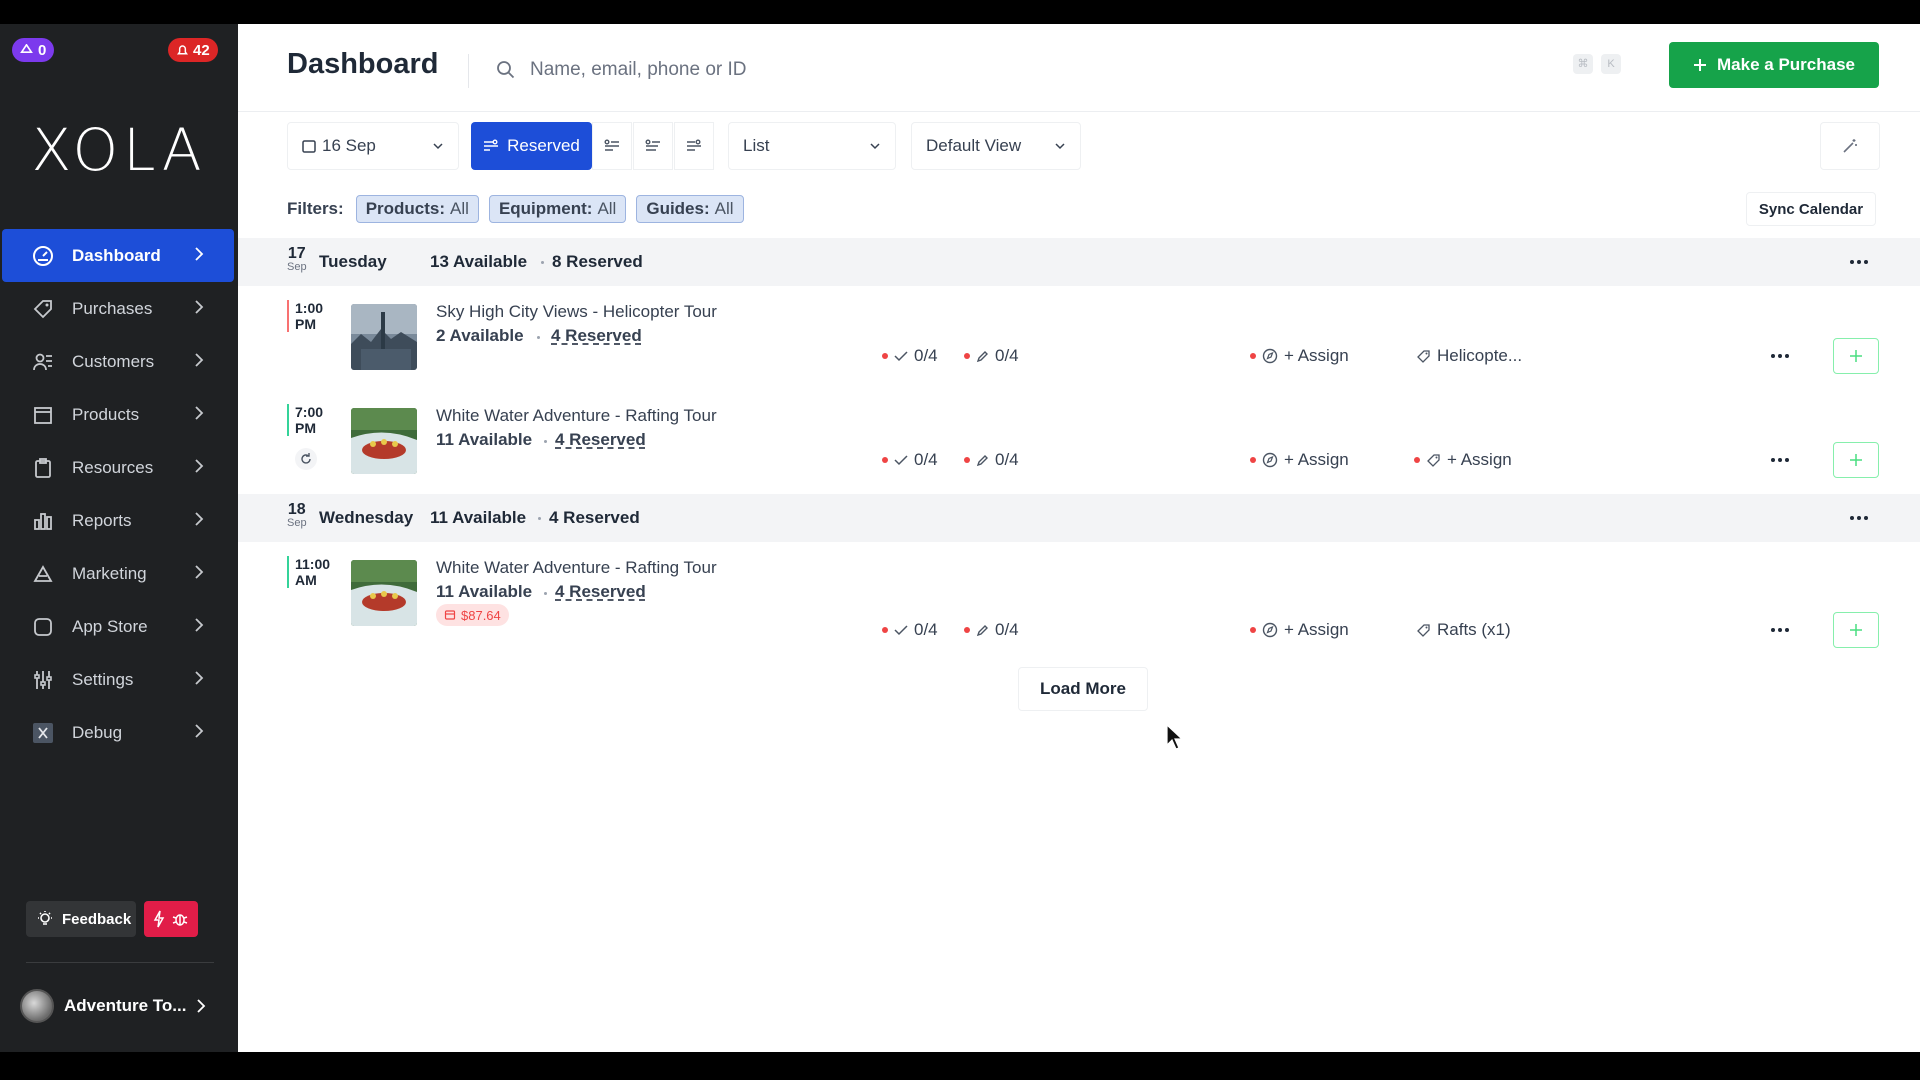  What do you see at coordinates (880, 70) in the screenshot?
I see `search-input` at bounding box center [880, 70].